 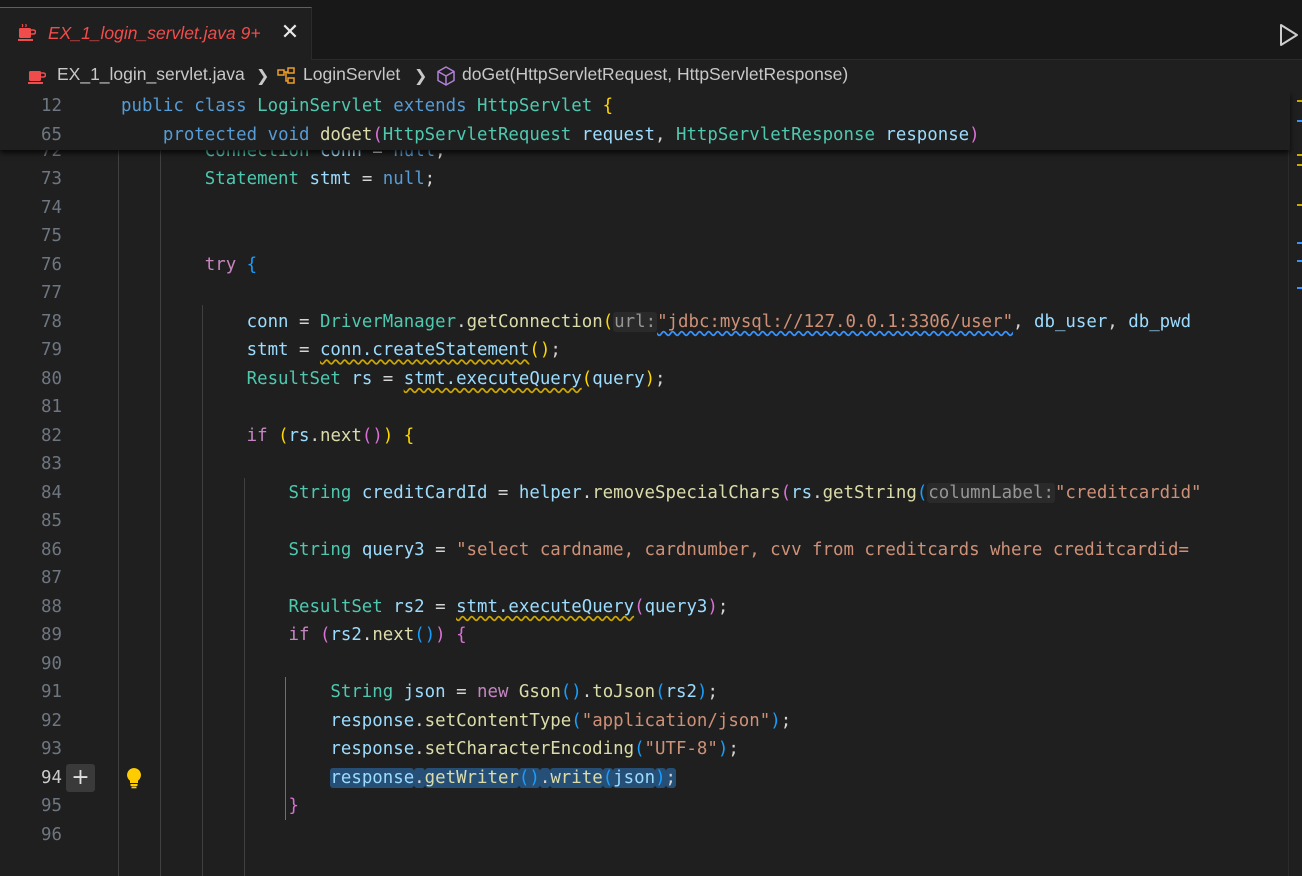 What do you see at coordinates (645, 208) in the screenshot?
I see `code-line: 74` at bounding box center [645, 208].